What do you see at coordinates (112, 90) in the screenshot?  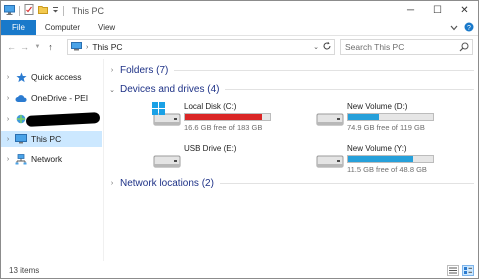 I see `collapse-chevron-icon: ⌄` at bounding box center [112, 90].